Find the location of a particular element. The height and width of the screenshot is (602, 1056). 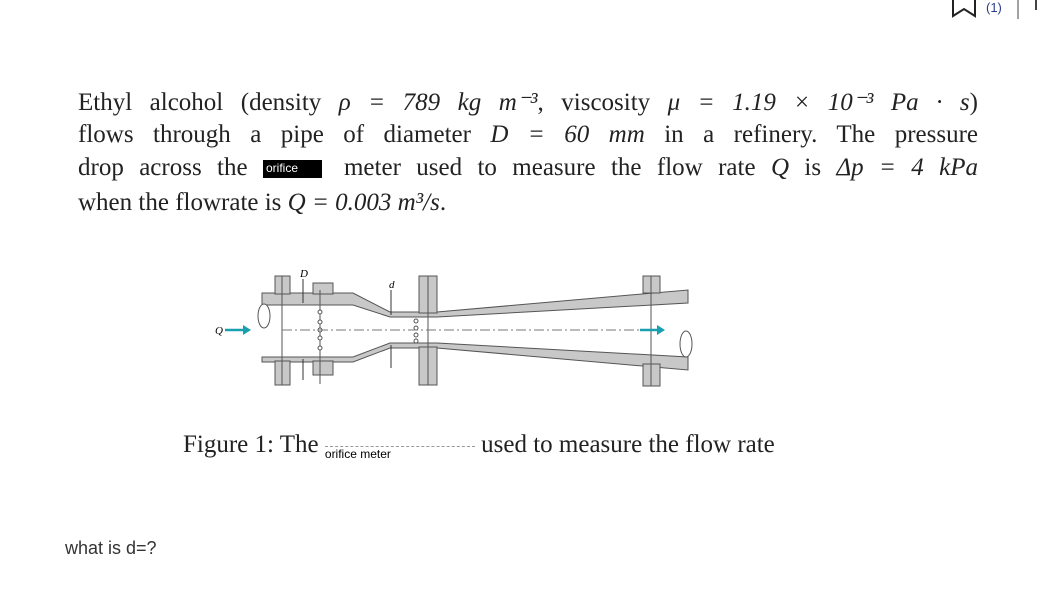

caption-text: Figure 1: The is located at coordinates (254, 444).